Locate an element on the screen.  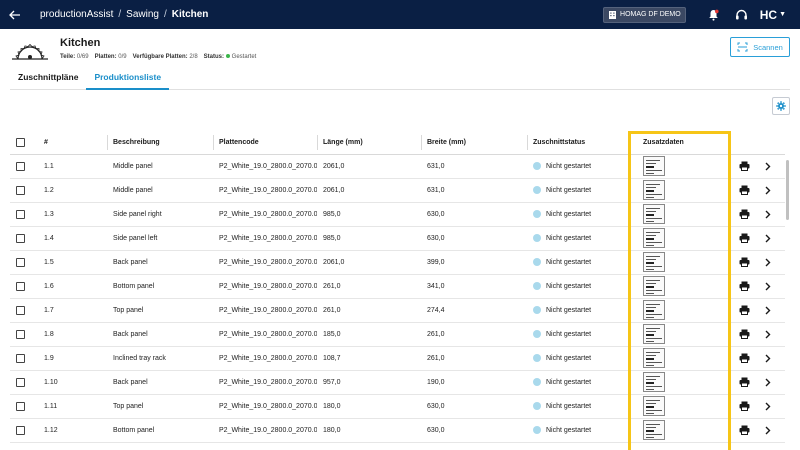
column-header-id: # is located at coordinates (68, 143).